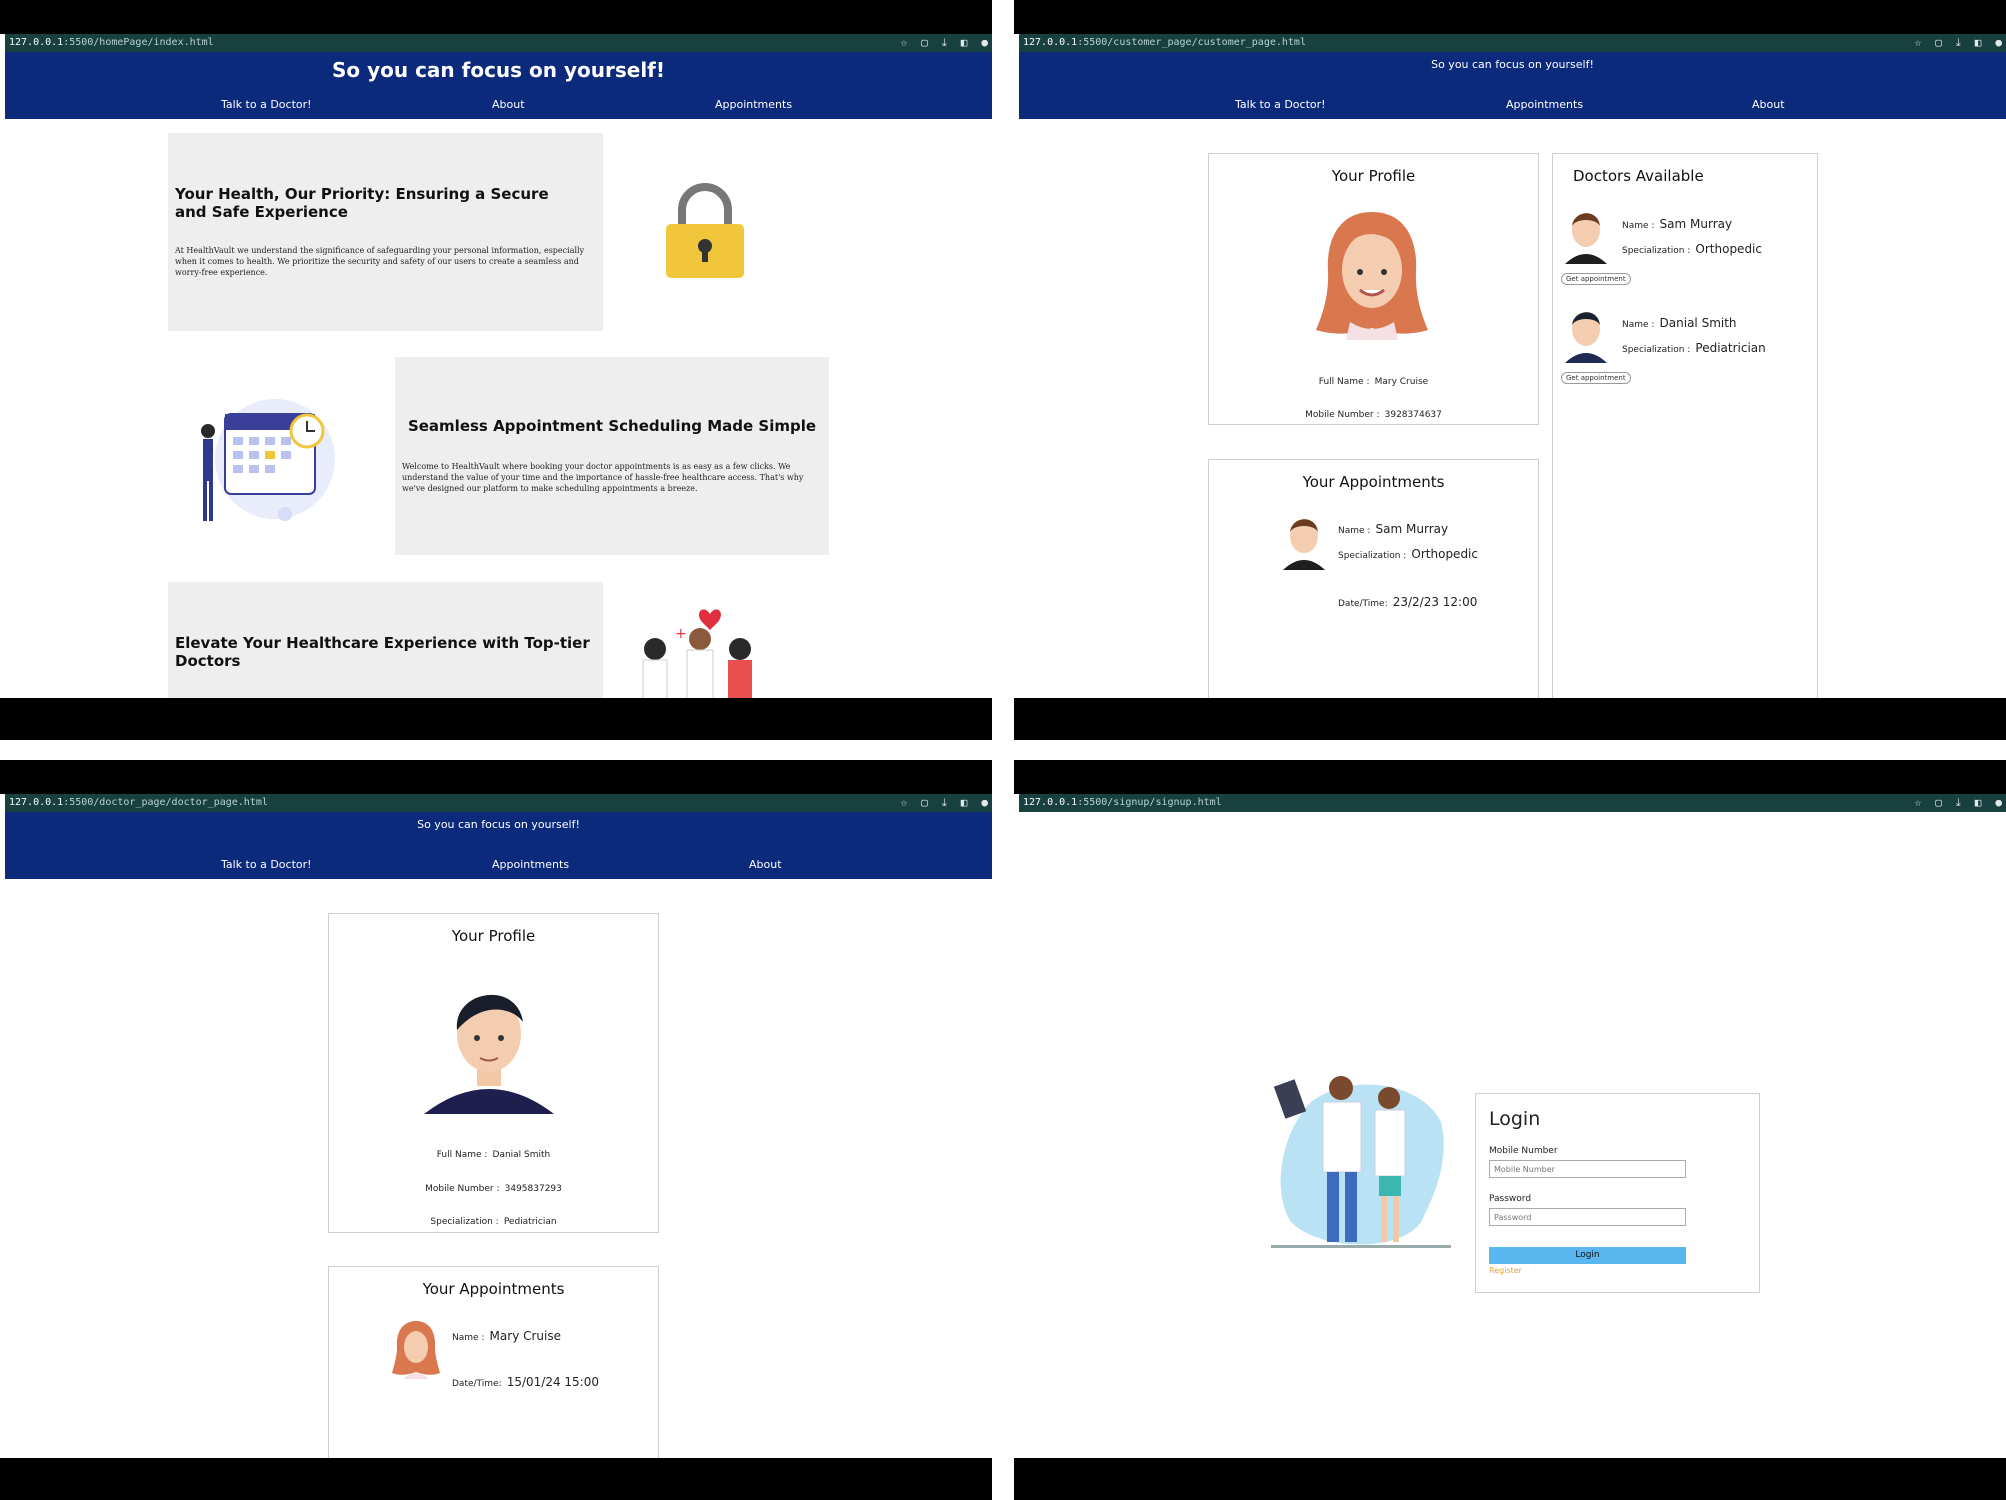 The height and width of the screenshot is (1500, 2006). Describe the element at coordinates (1730, 348) in the screenshot. I see `doctor-2-spec: Pediatrician` at that location.